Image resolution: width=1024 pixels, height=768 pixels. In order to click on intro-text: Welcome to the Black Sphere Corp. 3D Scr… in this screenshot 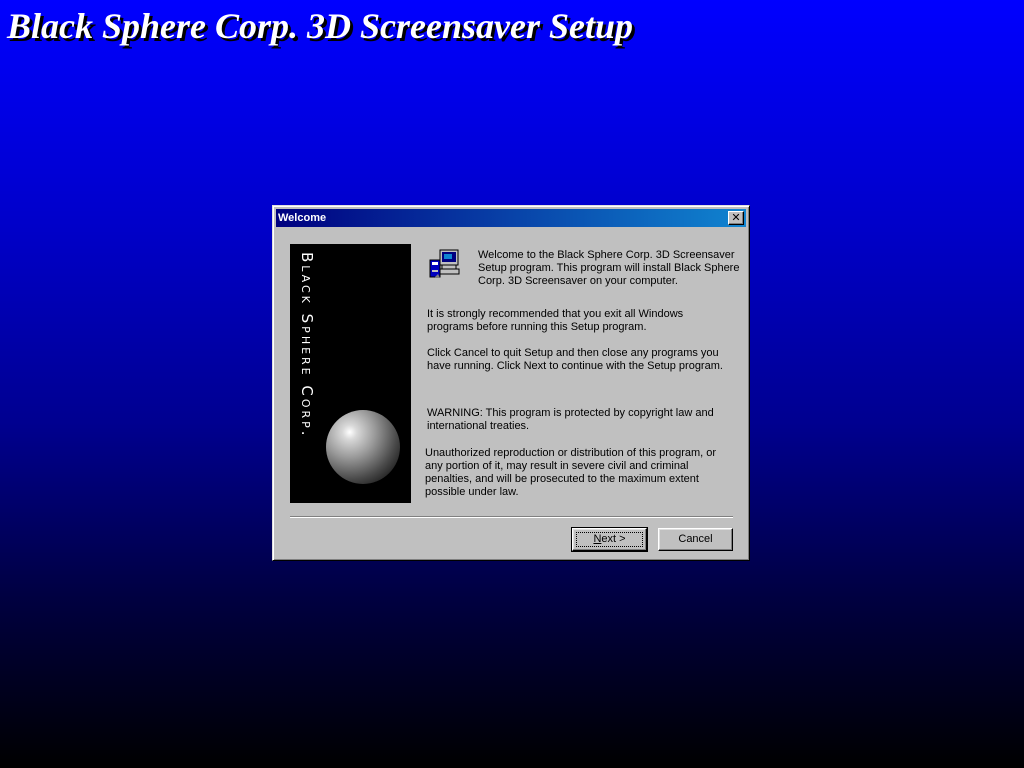, I will do `click(609, 268)`.